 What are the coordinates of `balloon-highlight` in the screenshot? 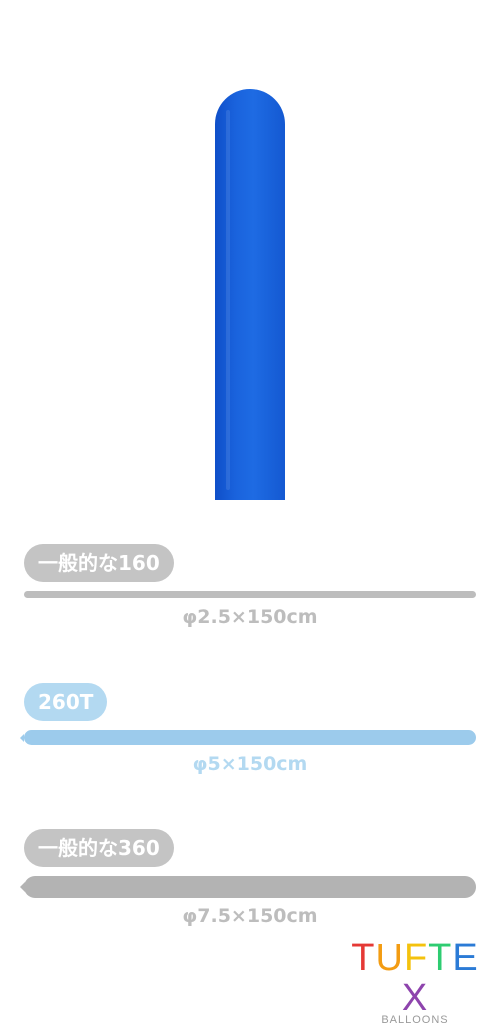 It's located at (228, 300).